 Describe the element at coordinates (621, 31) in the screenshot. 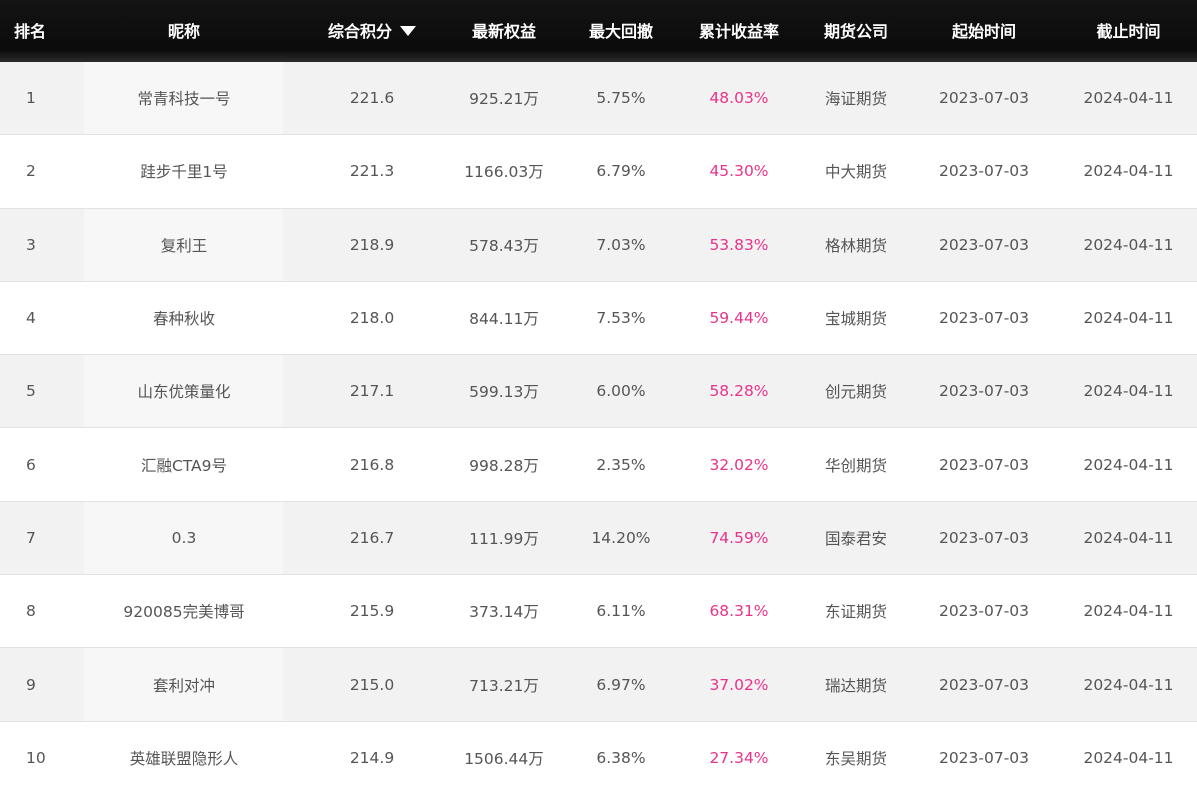

I see `header-drawdown: 最大回撤` at that location.